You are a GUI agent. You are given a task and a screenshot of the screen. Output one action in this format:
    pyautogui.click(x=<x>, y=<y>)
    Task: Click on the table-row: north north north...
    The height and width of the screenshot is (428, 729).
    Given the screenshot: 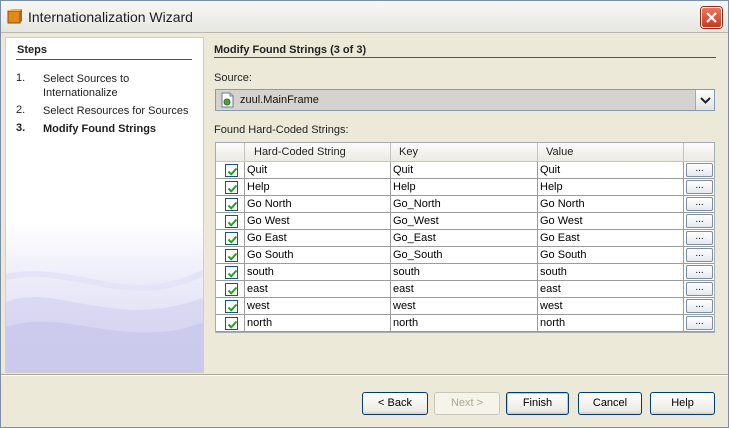 What is the action you would take?
    pyautogui.click(x=465, y=323)
    